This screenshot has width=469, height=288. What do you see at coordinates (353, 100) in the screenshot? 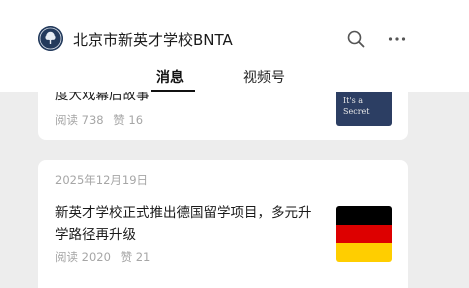
I see `cover-line: It's a` at bounding box center [353, 100].